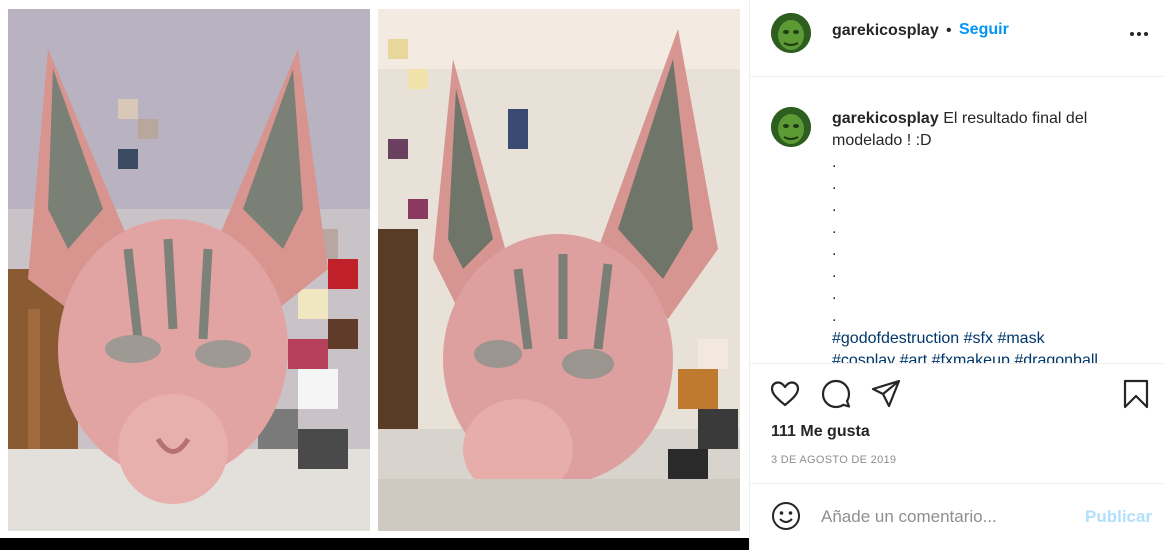 The height and width of the screenshot is (550, 1164). I want to click on follow-button: Seguir, so click(984, 30).